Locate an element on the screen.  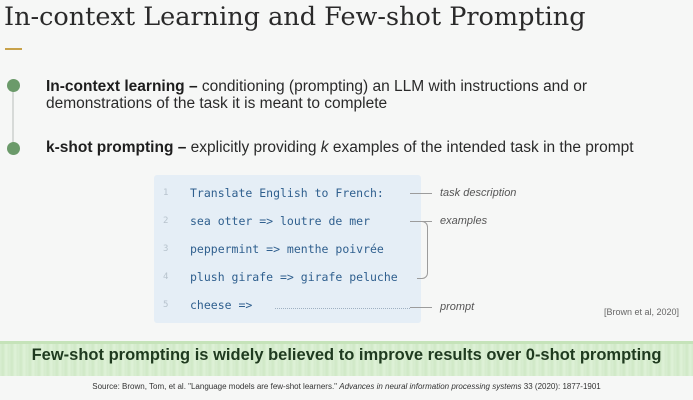
annotation-prompt: prompt is located at coordinates (457, 307).